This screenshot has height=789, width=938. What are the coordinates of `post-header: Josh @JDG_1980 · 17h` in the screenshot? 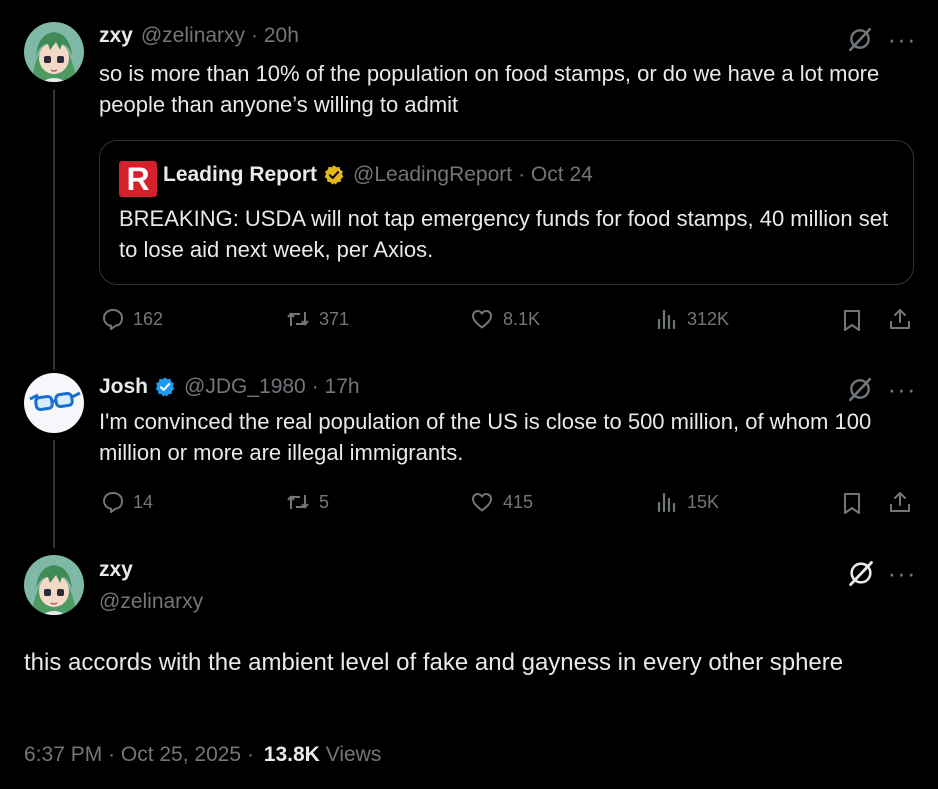 It's located at (229, 387).